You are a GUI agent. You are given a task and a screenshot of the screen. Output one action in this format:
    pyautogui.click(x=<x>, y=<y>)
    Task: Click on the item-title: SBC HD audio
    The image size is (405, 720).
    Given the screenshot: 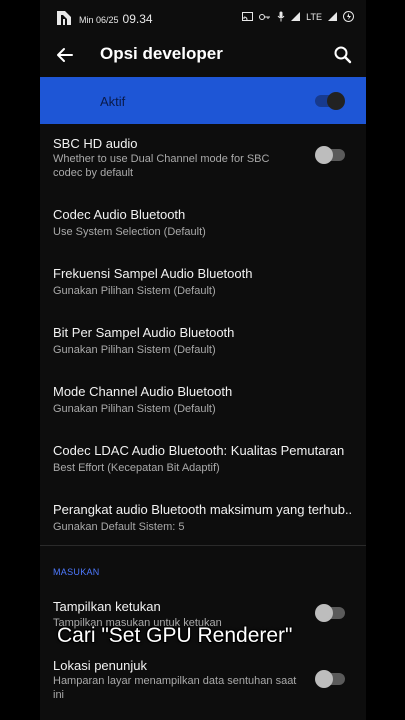 What is the action you would take?
    pyautogui.click(x=95, y=143)
    